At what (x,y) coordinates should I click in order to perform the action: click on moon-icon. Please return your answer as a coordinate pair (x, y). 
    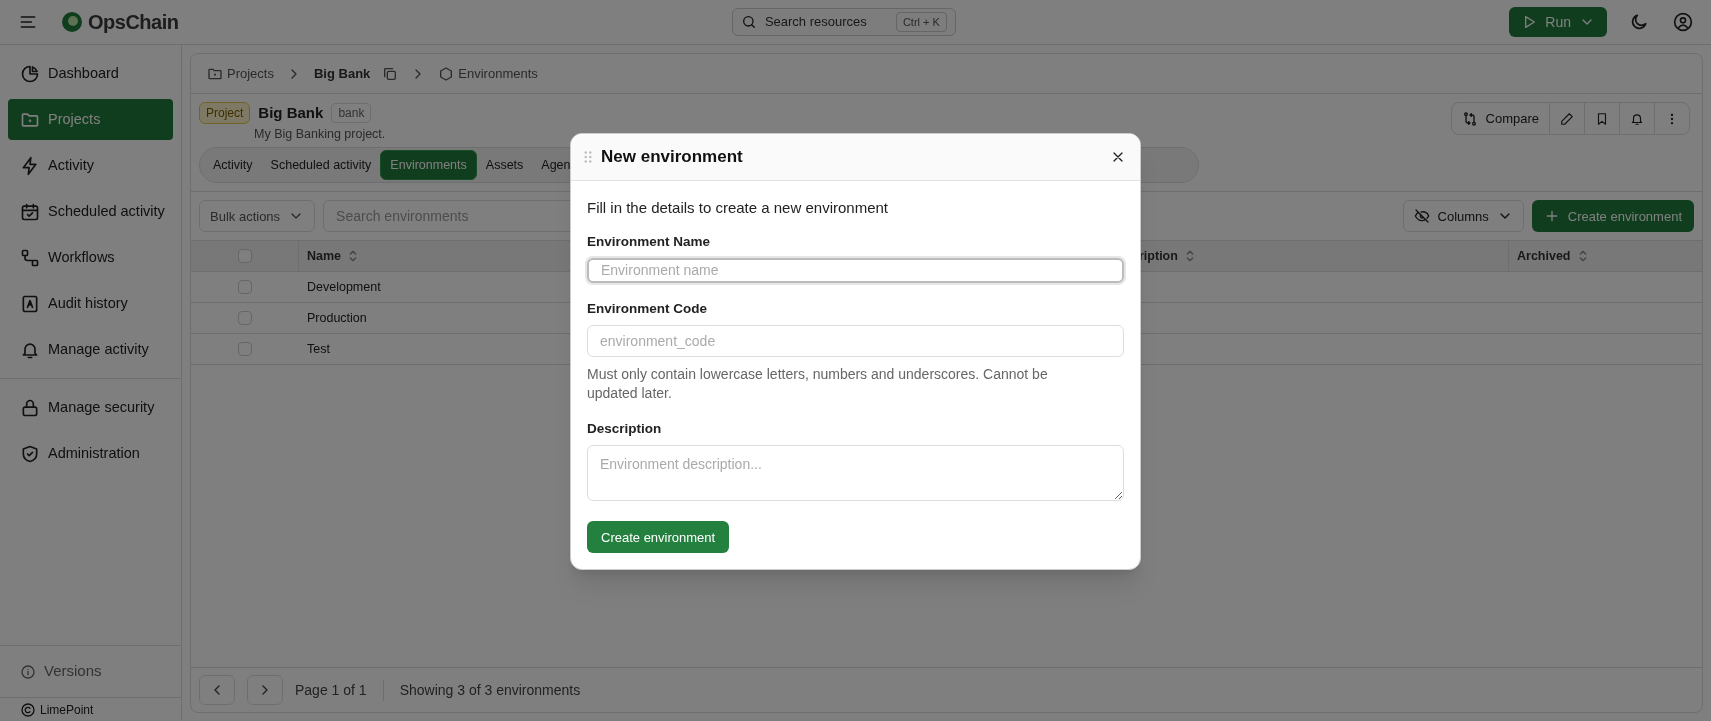
    Looking at the image, I should click on (1639, 22).